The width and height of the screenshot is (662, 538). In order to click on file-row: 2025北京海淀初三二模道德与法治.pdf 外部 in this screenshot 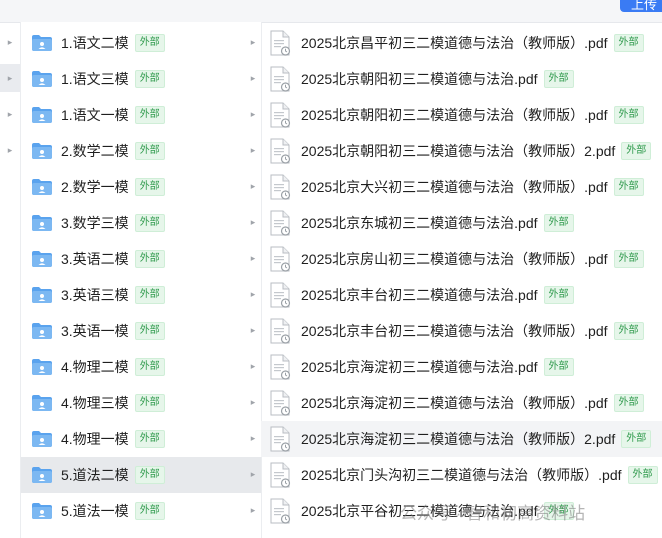, I will do `click(461, 367)`.